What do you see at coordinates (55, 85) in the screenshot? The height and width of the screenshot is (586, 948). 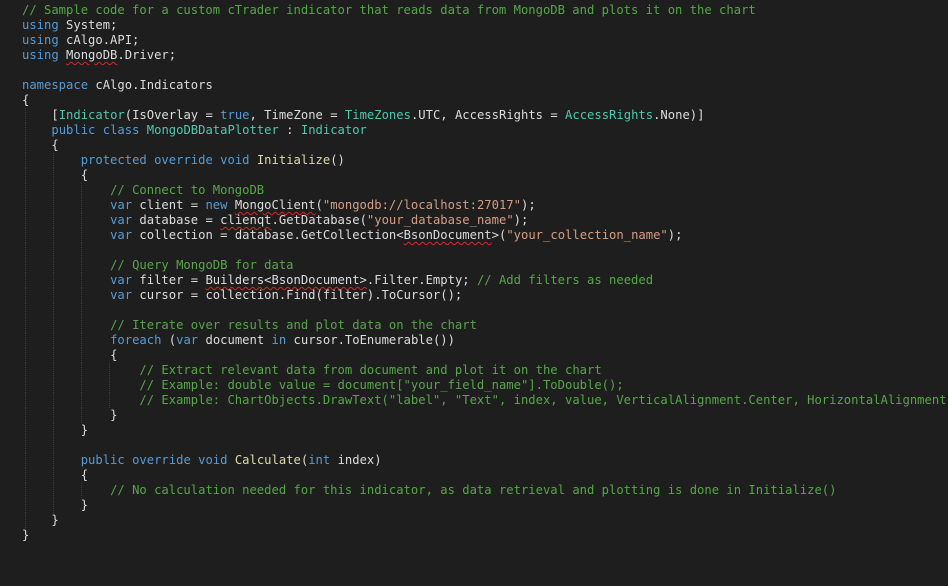 I see `code-token-keyword: namespace` at bounding box center [55, 85].